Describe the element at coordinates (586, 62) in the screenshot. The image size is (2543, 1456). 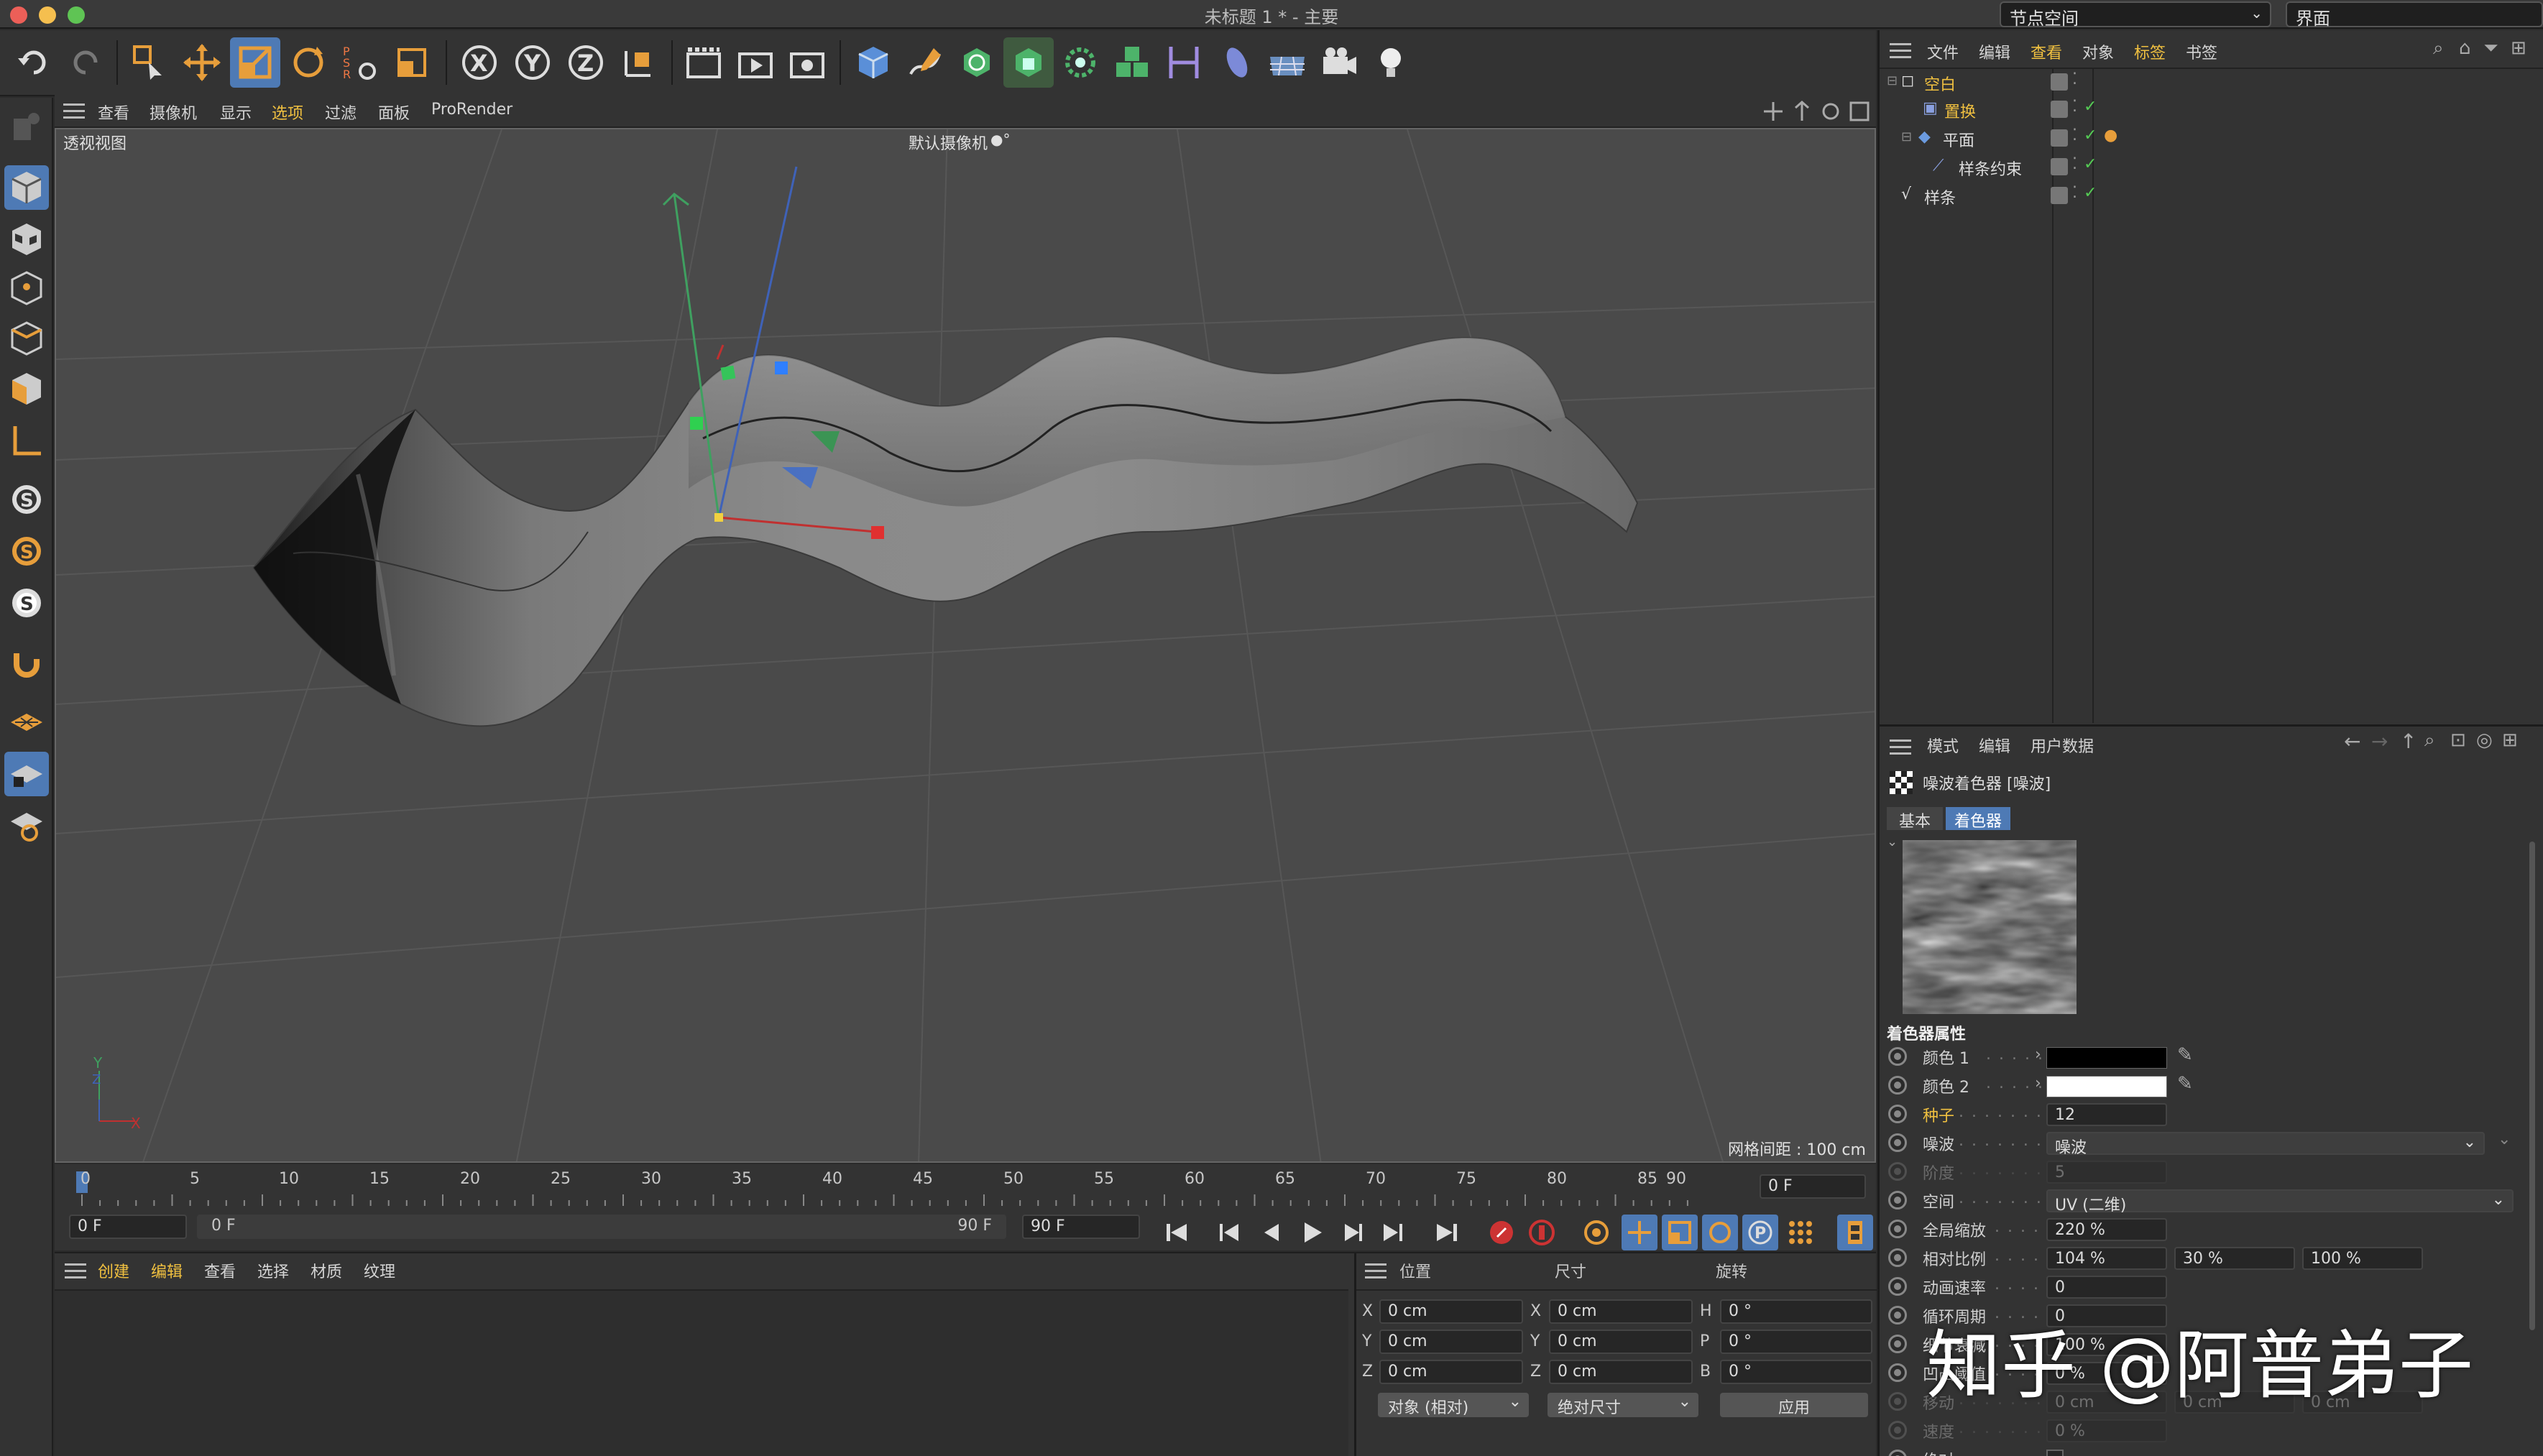
I see `z-axis-lock-button: Z` at that location.